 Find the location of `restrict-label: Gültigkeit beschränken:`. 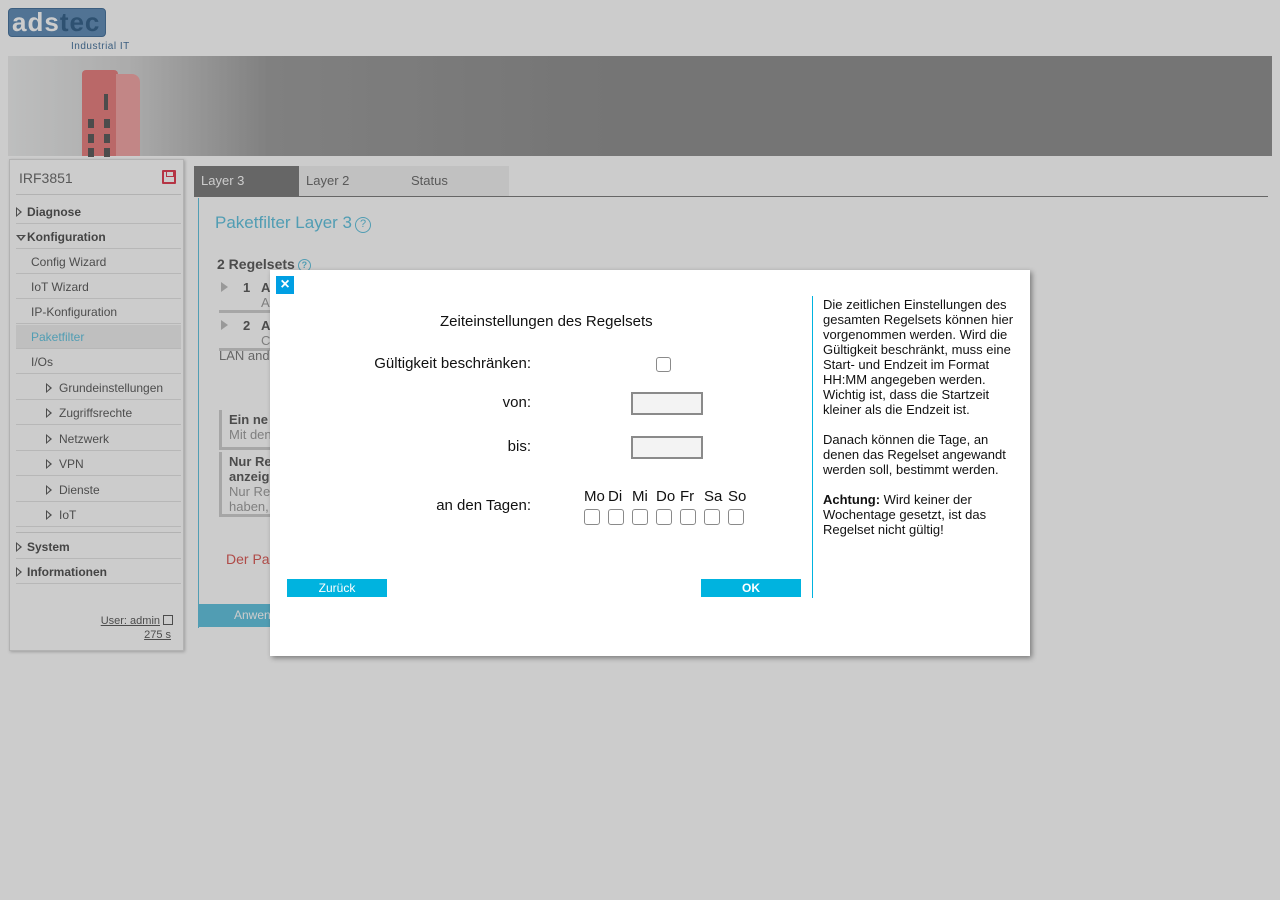

restrict-label: Gültigkeit beschränken: is located at coordinates (452, 363).